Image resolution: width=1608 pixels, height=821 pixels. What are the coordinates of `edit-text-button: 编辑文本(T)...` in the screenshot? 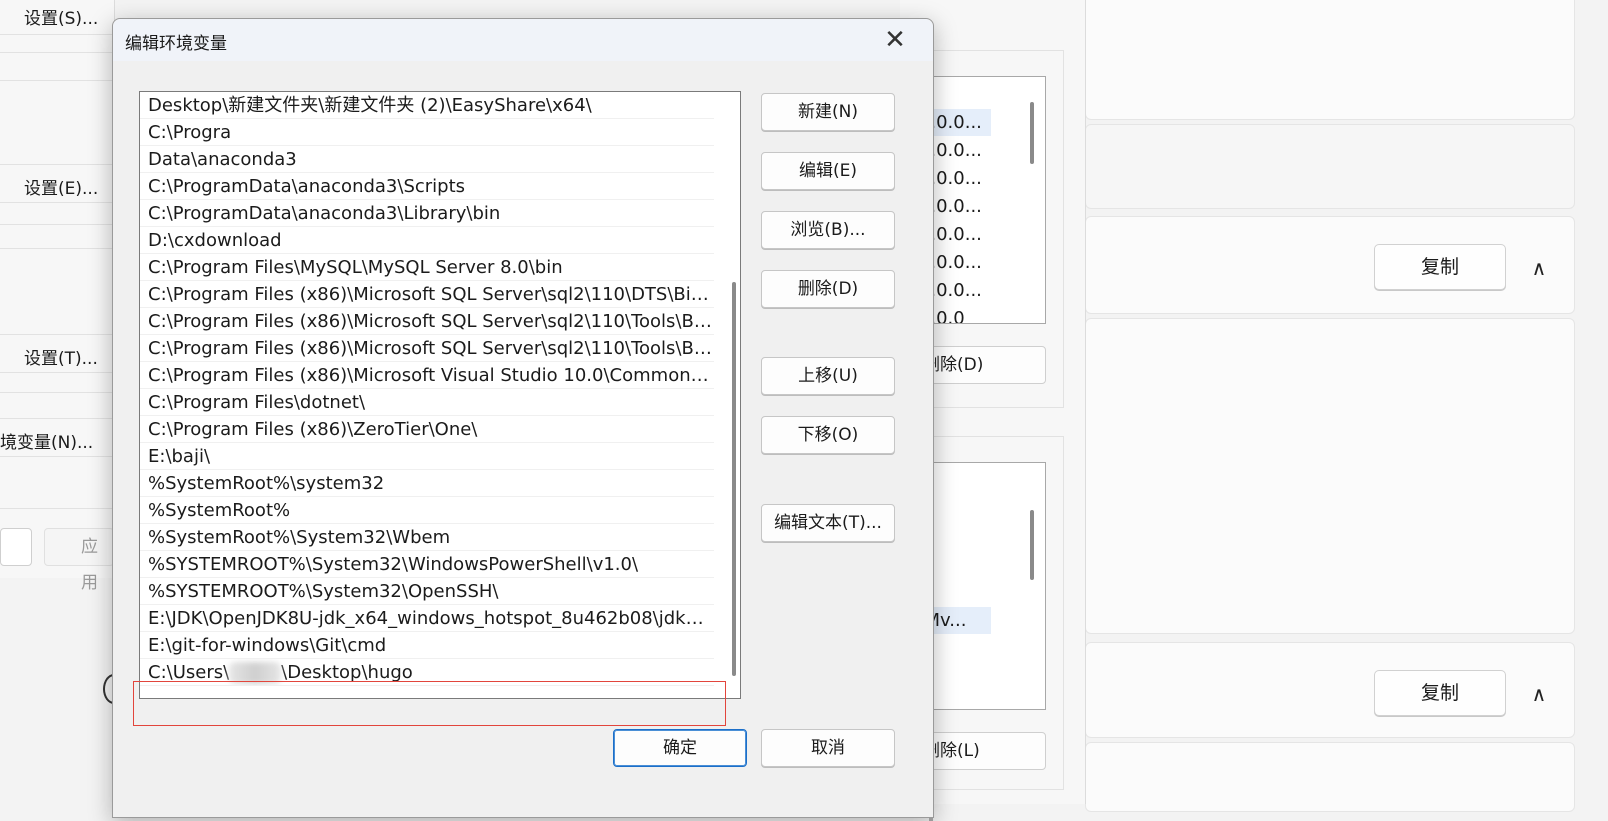 It's located at (828, 523).